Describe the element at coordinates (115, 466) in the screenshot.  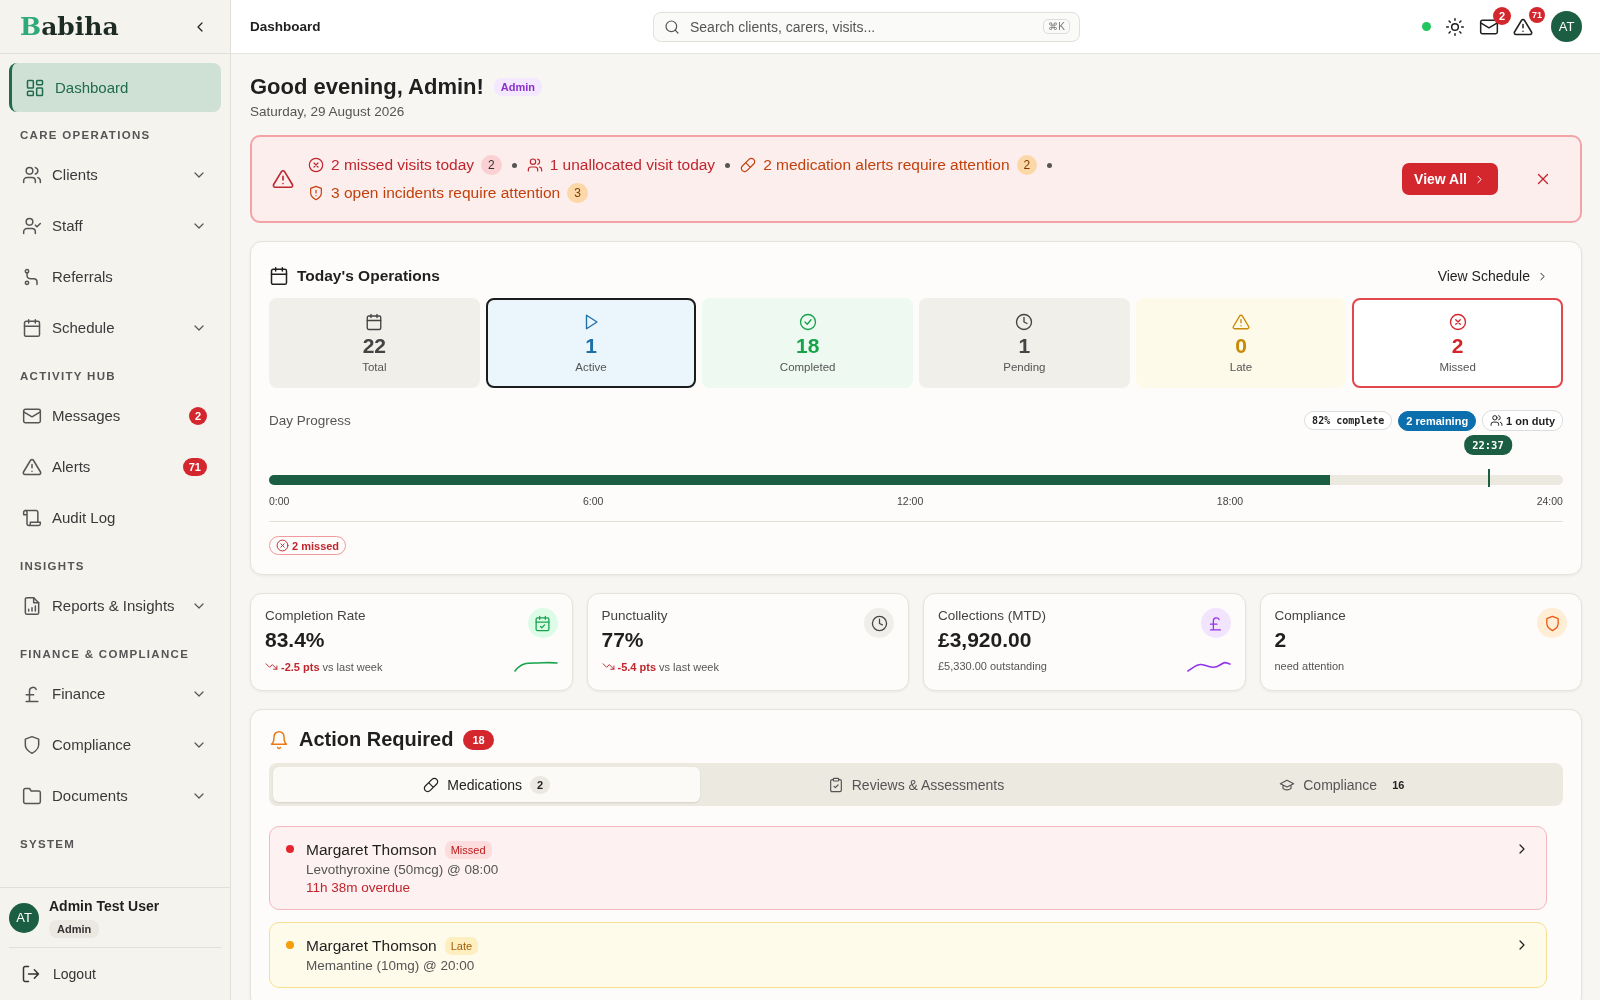
I see `nav-item: Alerts 71` at that location.